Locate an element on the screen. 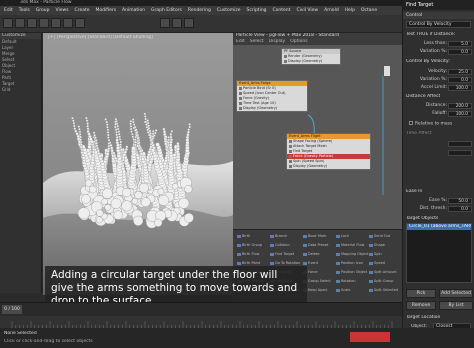 This screenshot has height=348, width=474. depot-item: Position Object is located at coordinates (351, 272).